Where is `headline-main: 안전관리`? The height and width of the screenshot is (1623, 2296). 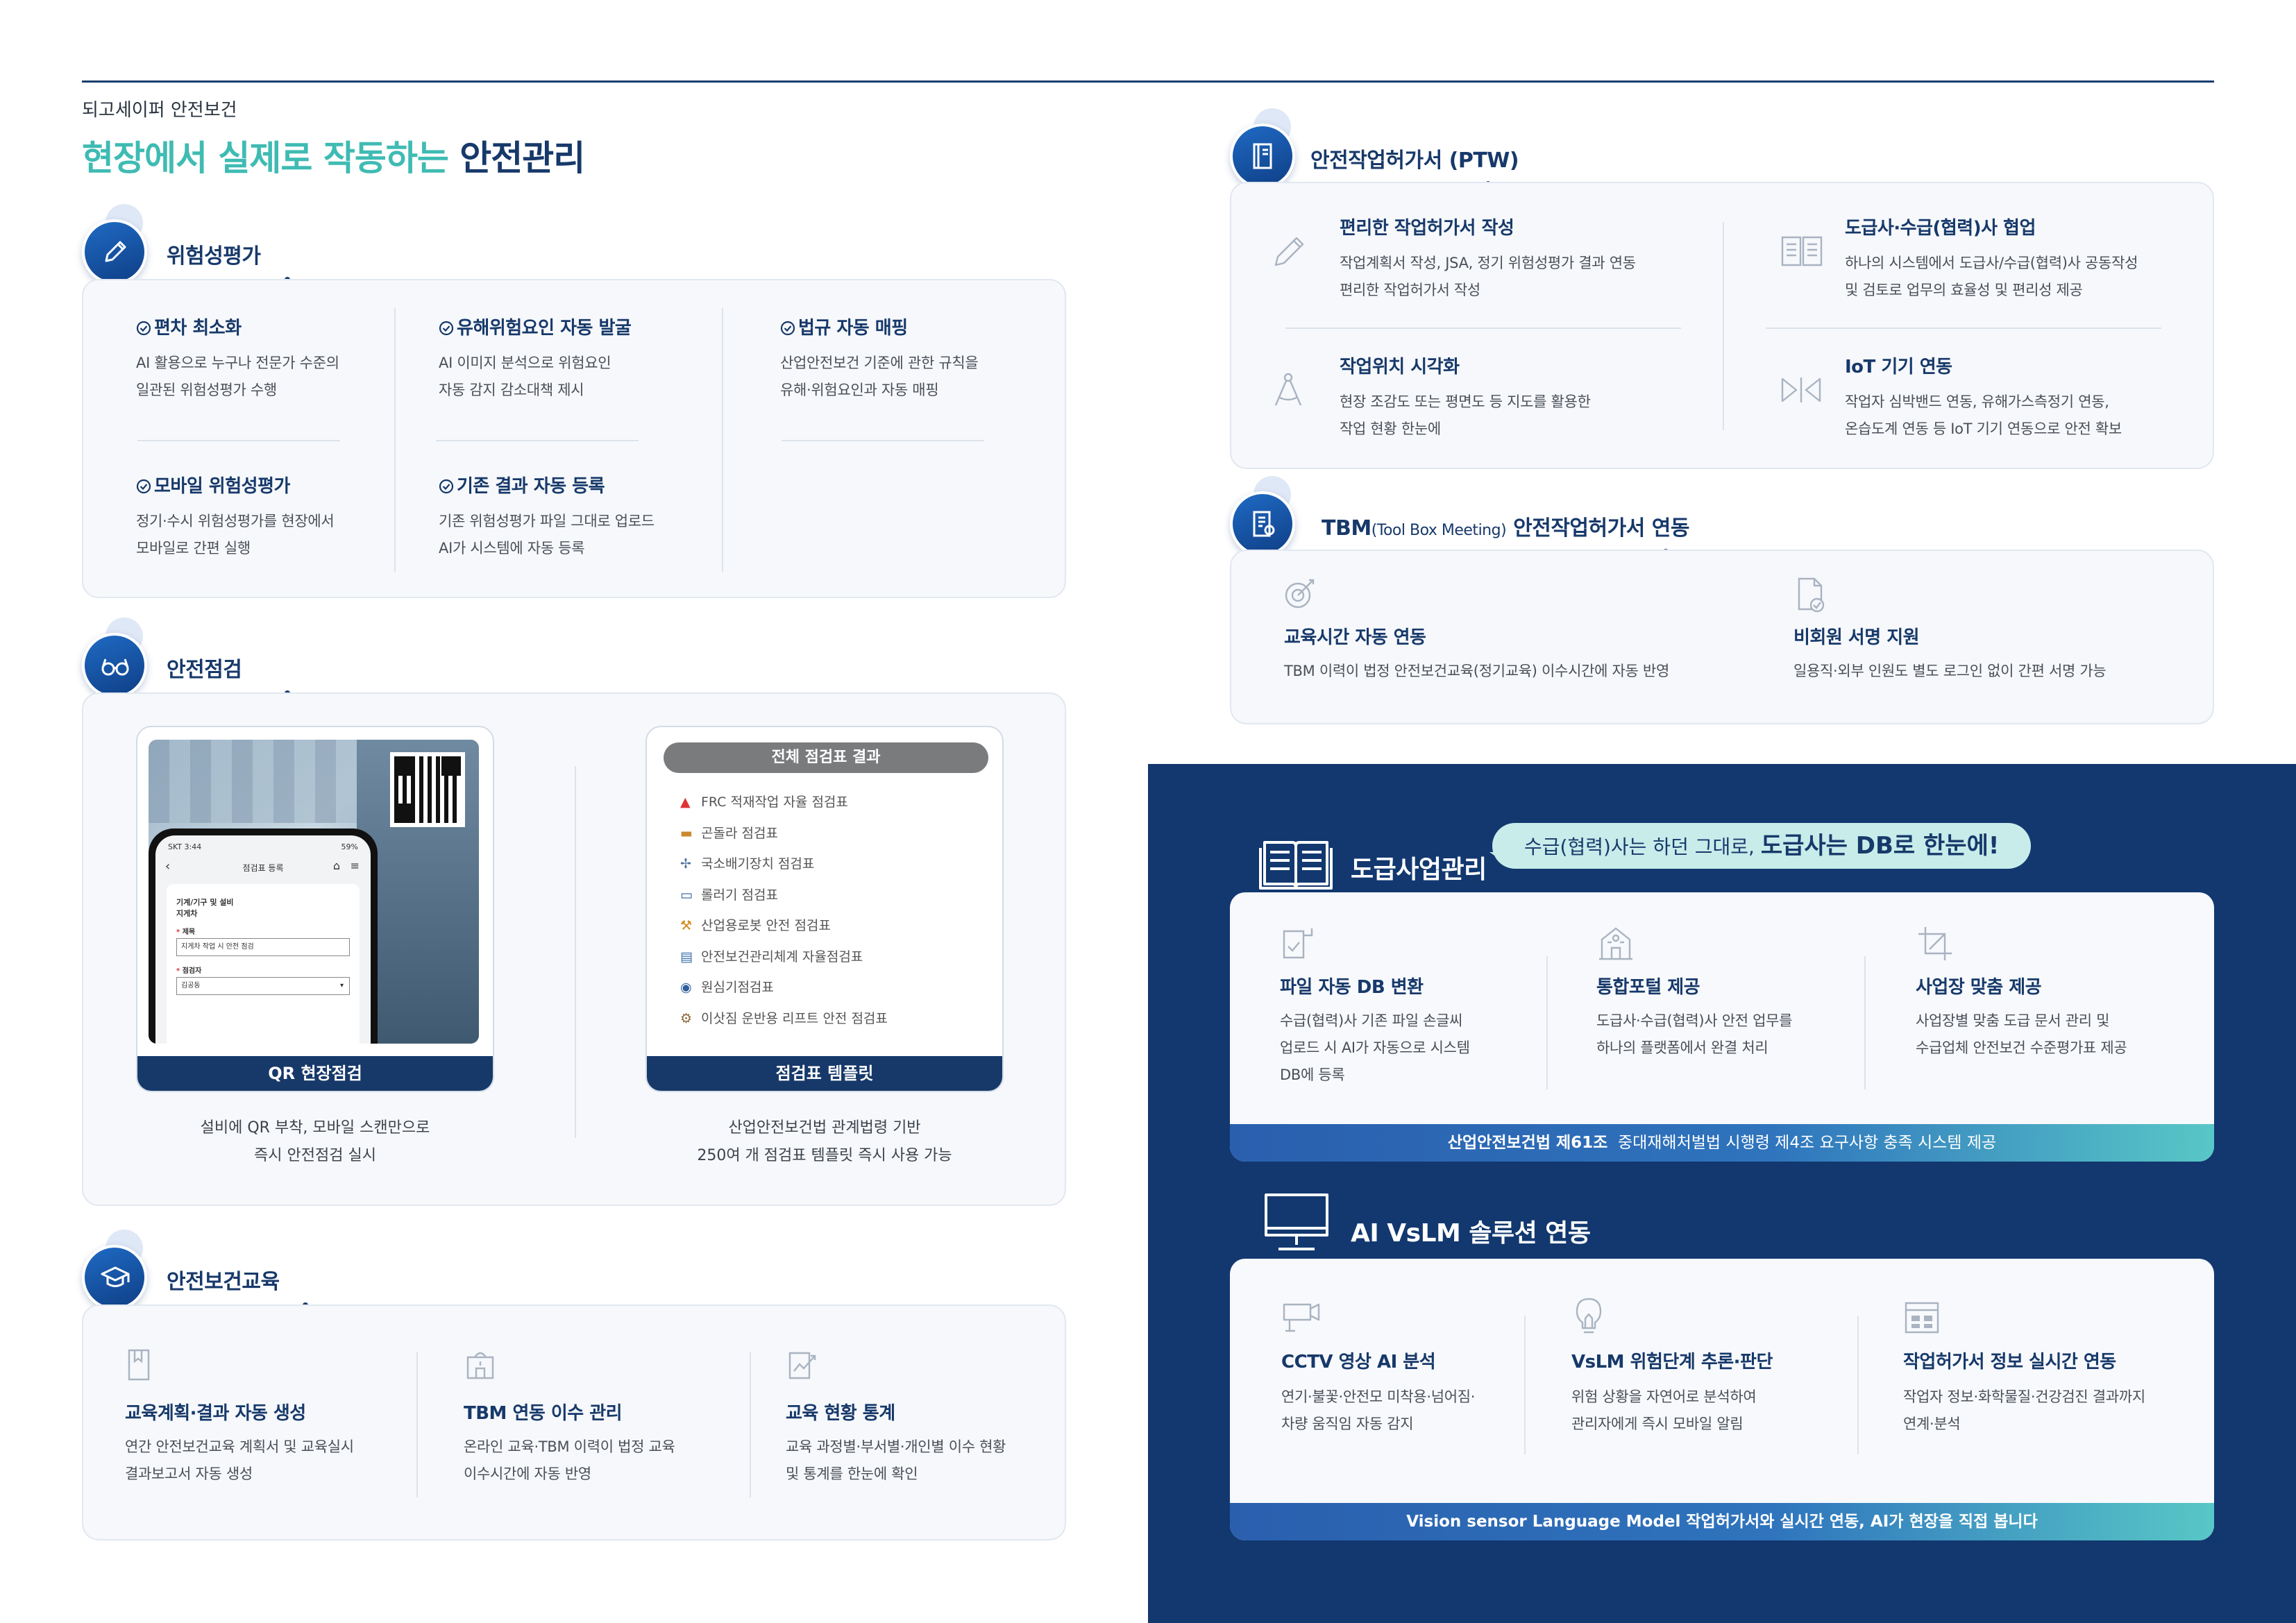 headline-main: 안전관리 is located at coordinates (522, 158).